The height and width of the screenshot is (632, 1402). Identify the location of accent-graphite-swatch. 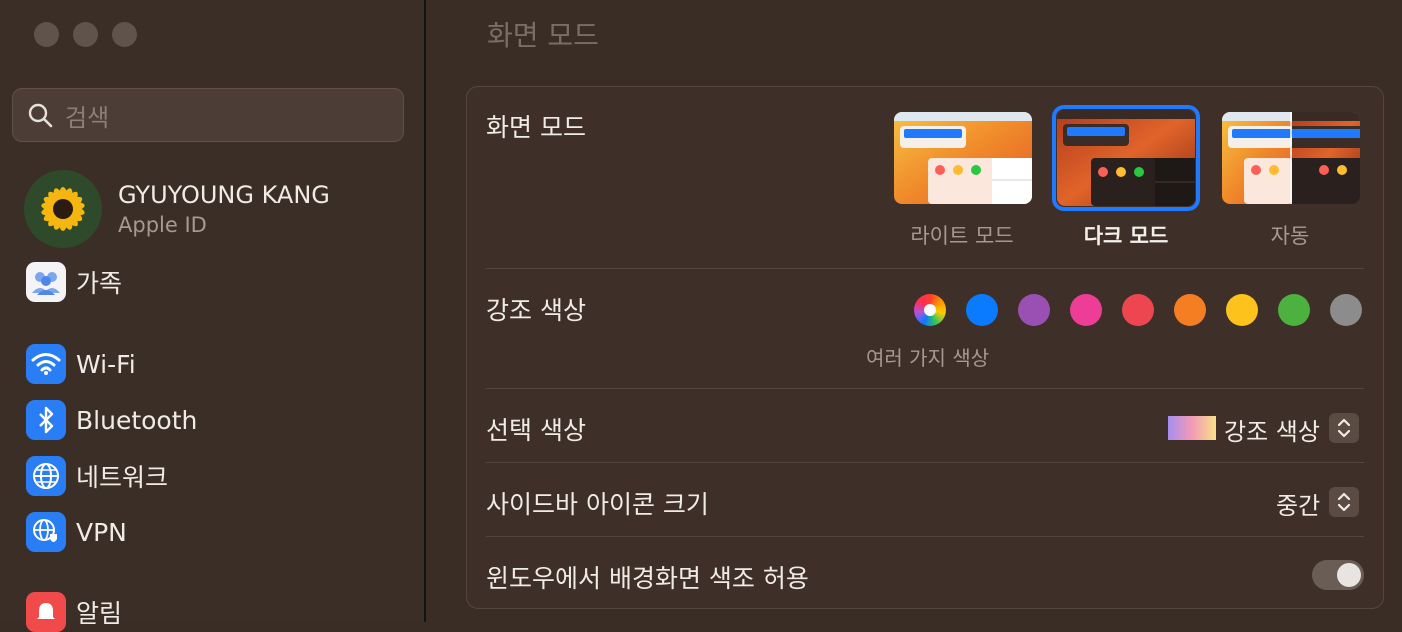
(1346, 310).